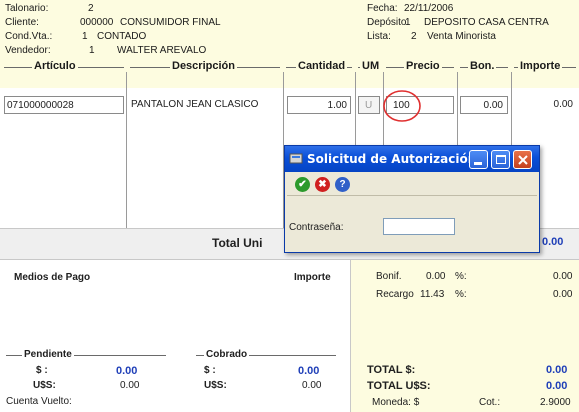  I want to click on deposito-label: Depósito:, so click(388, 22).